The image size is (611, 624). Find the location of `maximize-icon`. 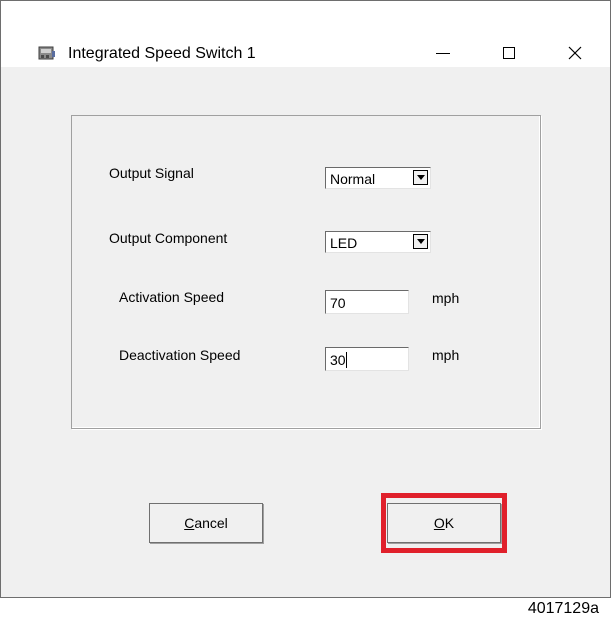

maximize-icon is located at coordinates (509, 53).